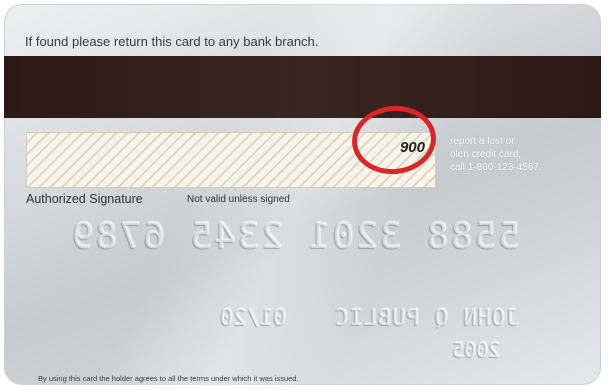  Describe the element at coordinates (482, 141) in the screenshot. I see `lost-card-line: report a lost or` at that location.